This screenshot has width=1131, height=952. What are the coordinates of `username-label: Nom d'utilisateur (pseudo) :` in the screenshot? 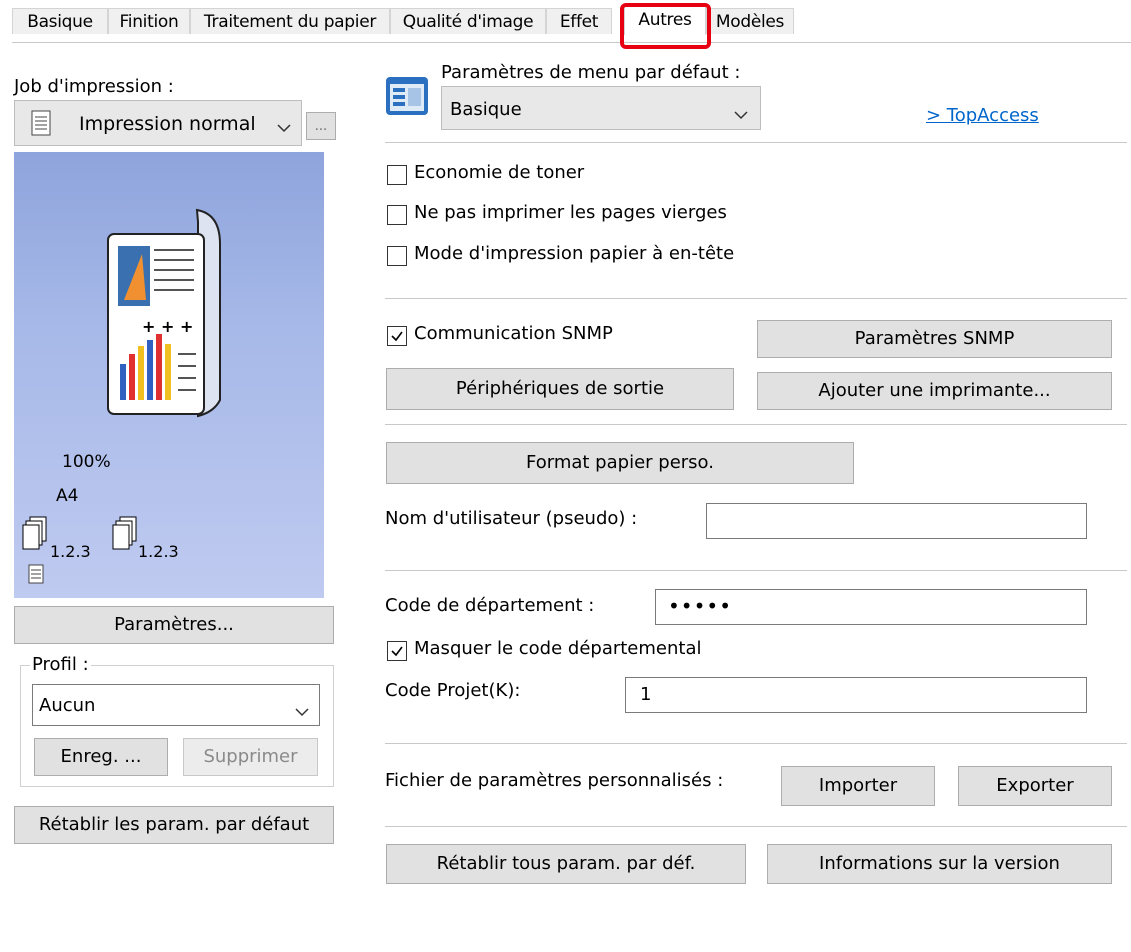 It's located at (511, 518).